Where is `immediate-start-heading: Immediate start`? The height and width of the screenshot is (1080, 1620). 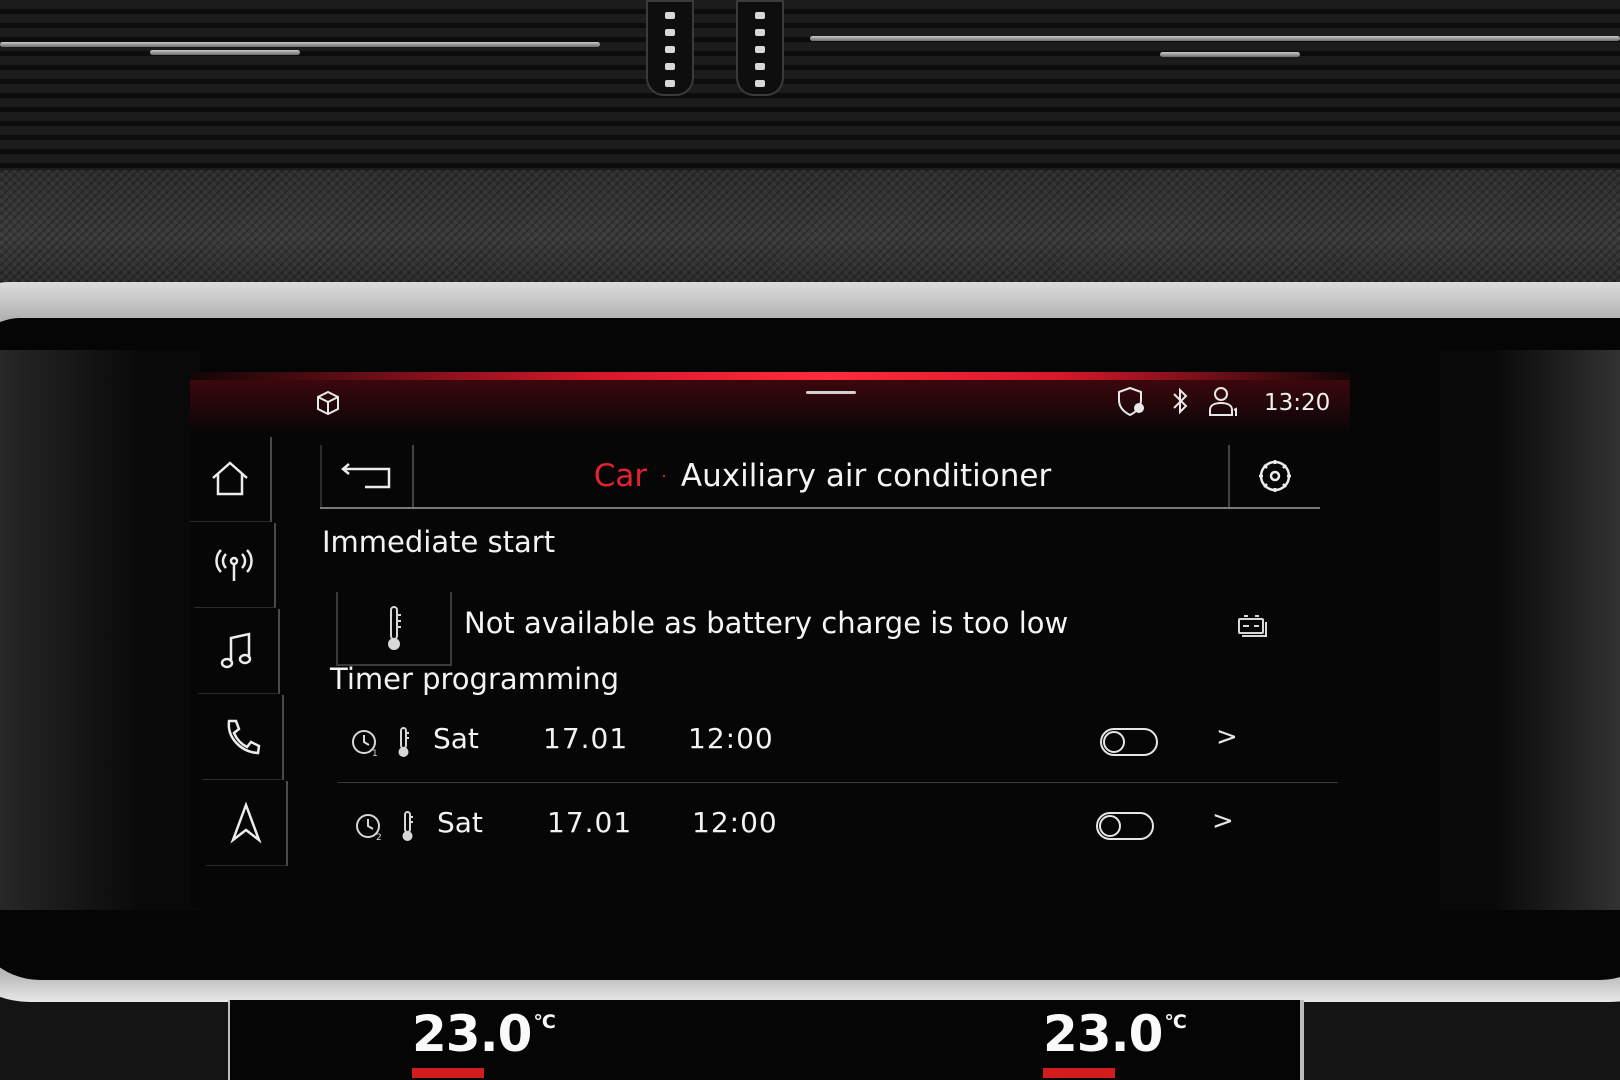
immediate-start-heading: Immediate start is located at coordinates (439, 542).